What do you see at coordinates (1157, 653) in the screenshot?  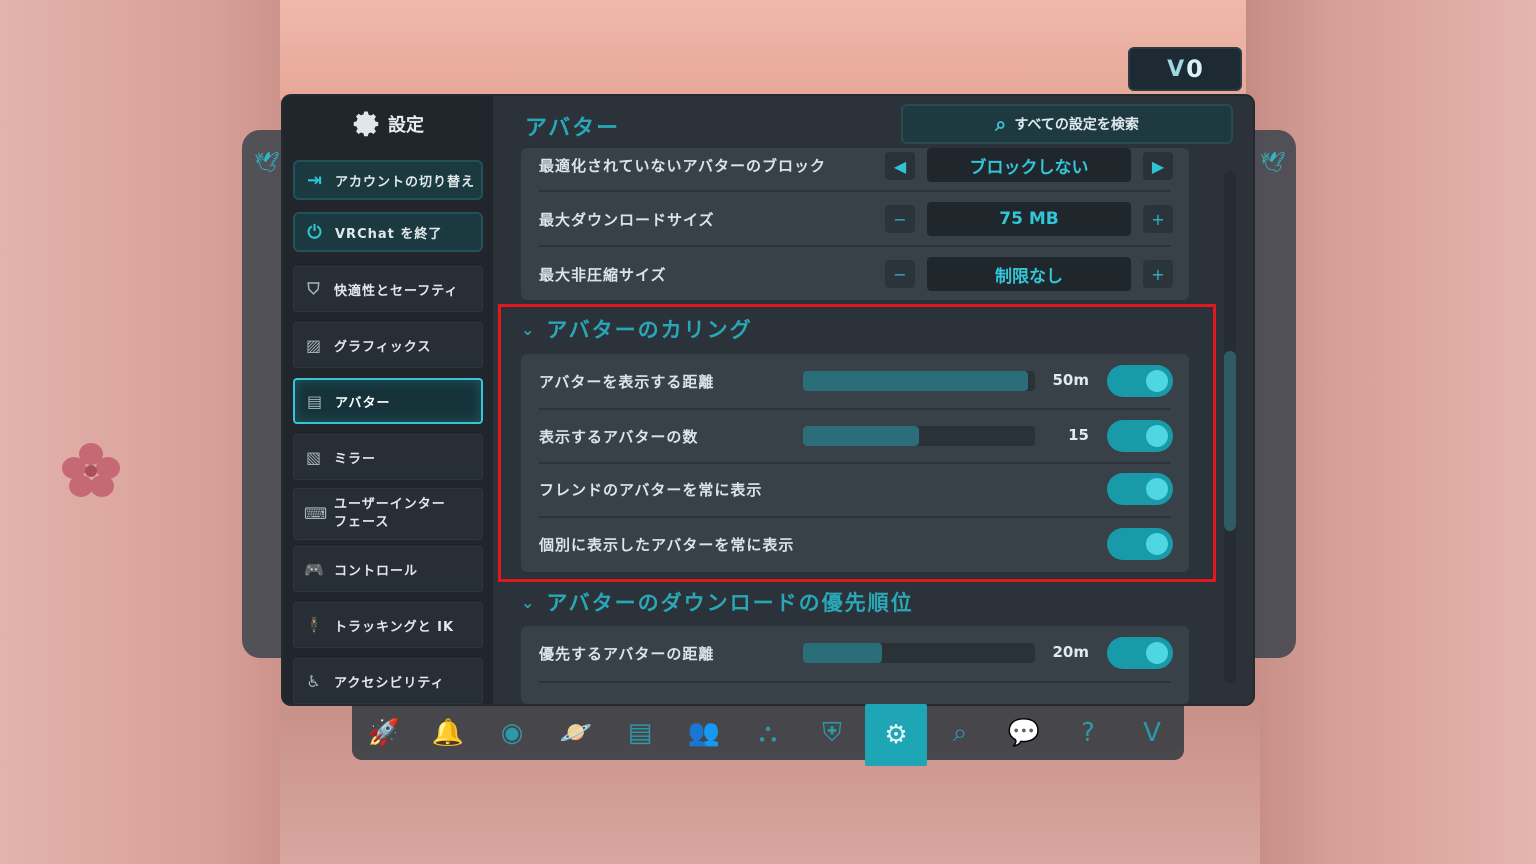 I see `toggle-knob` at bounding box center [1157, 653].